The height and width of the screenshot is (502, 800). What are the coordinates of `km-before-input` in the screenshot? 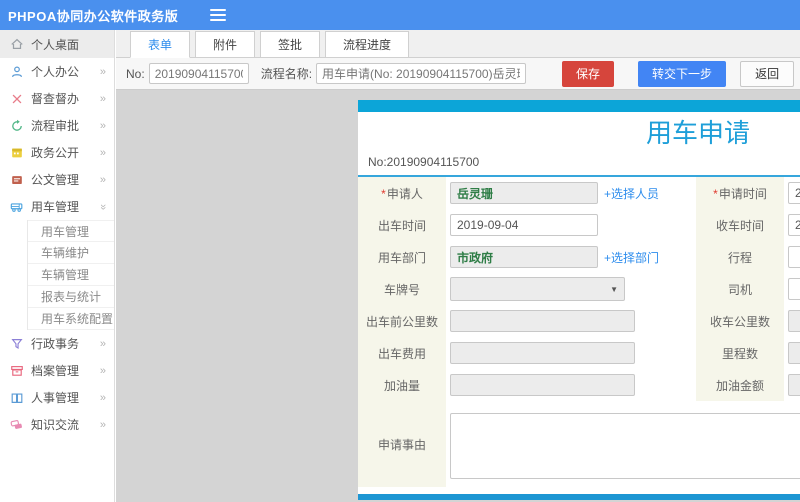 It's located at (542, 321).